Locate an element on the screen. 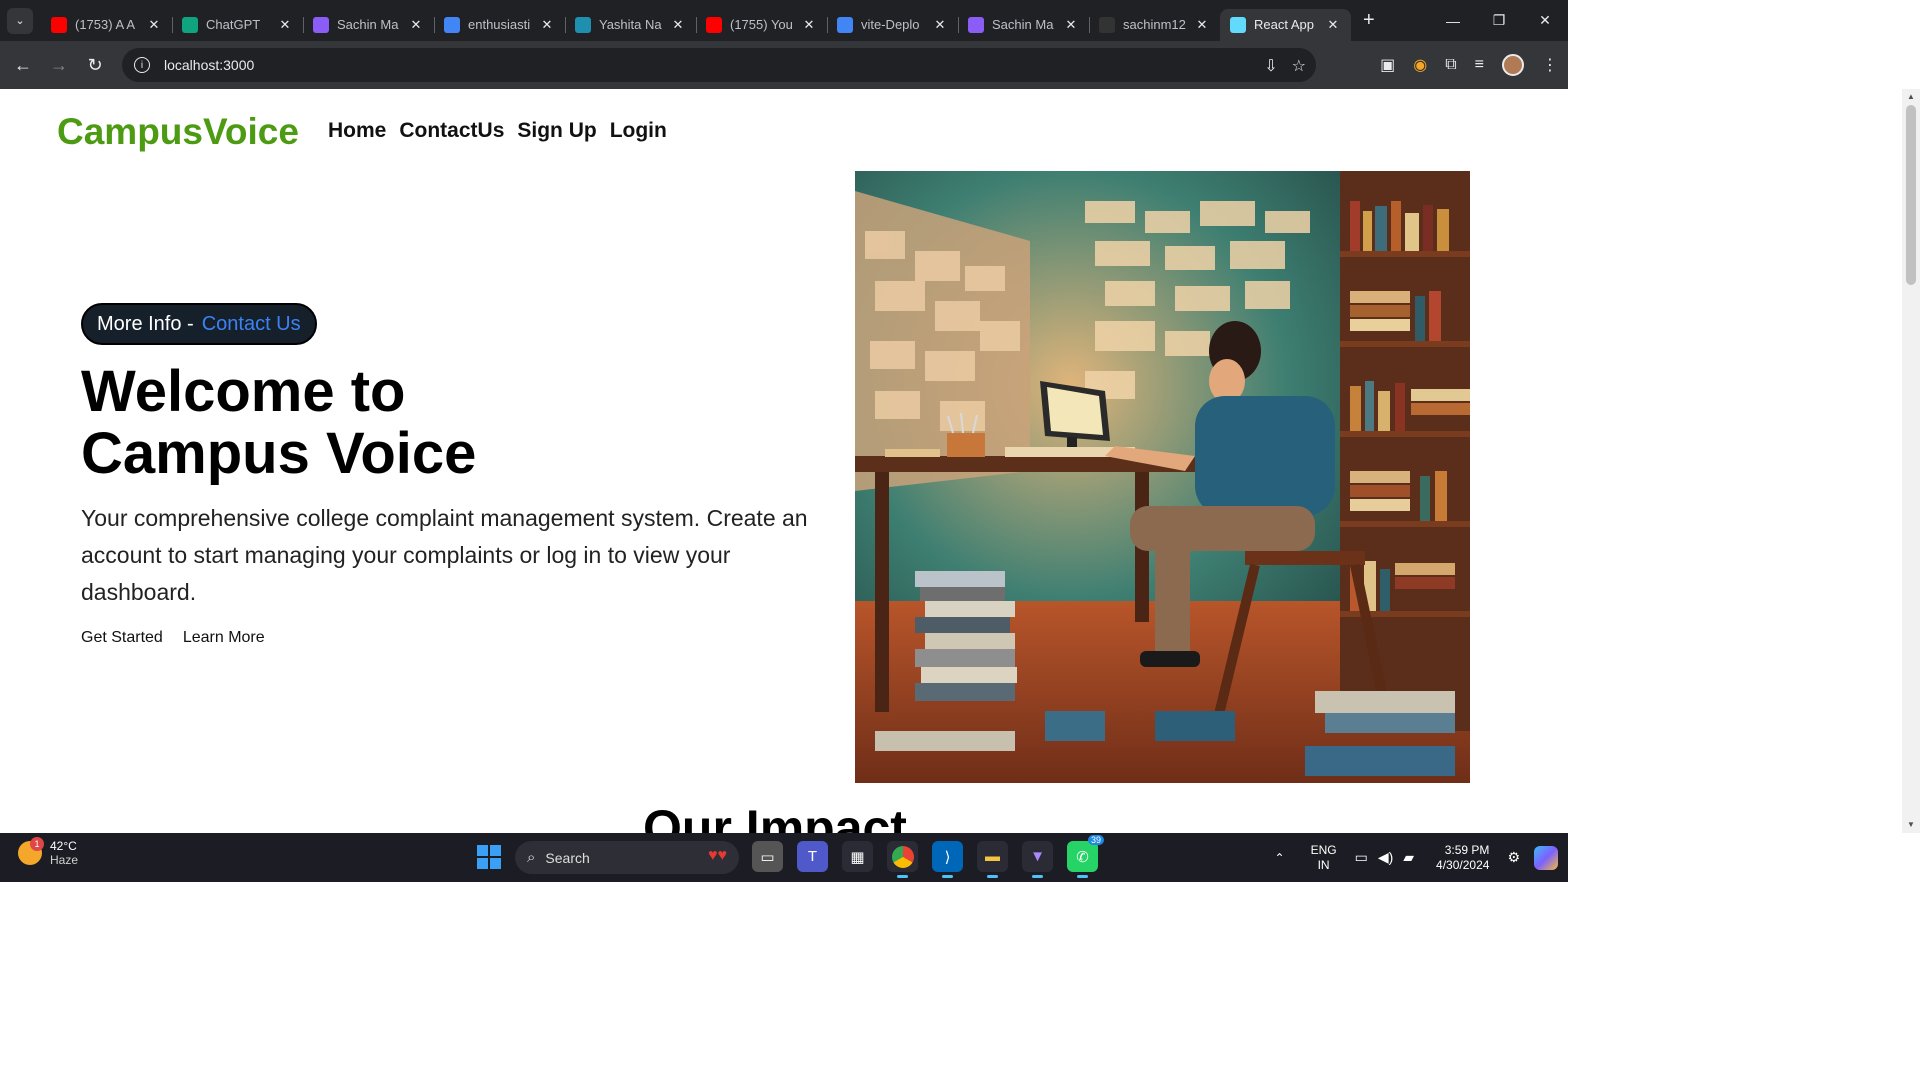 The width and height of the screenshot is (1920, 1080). extension-icon-1: ▣ is located at coordinates (1387, 65).